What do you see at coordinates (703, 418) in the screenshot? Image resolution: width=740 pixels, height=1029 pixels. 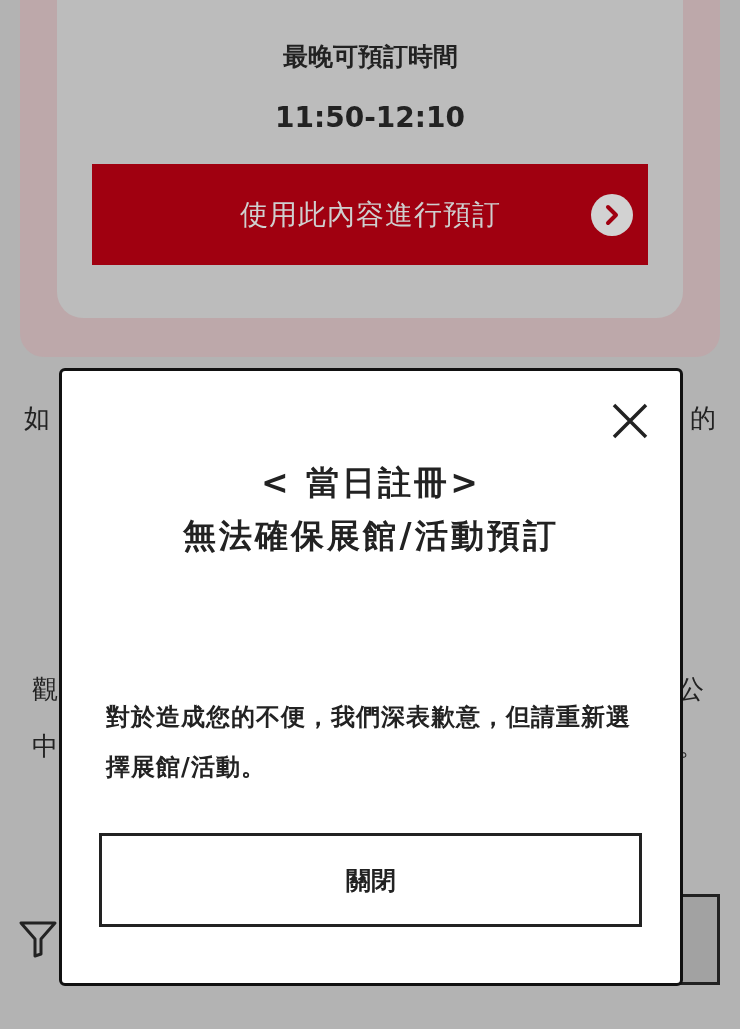 I see `text-fragment: 的` at bounding box center [703, 418].